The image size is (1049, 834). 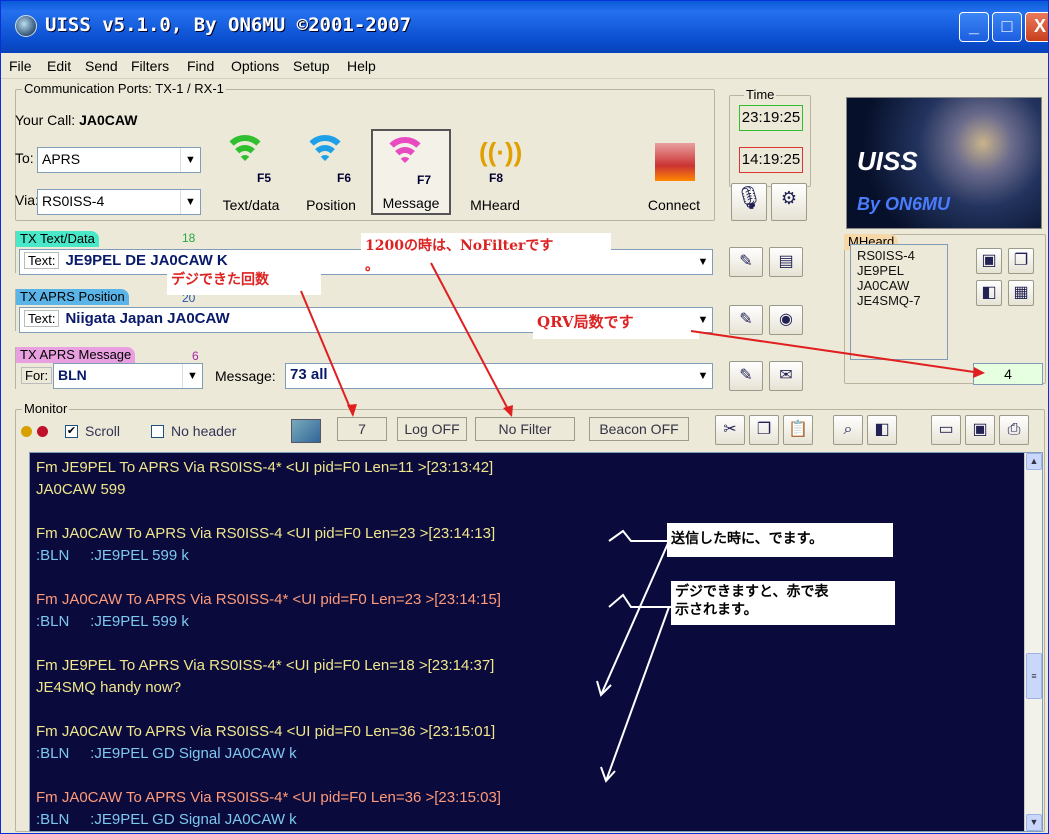 What do you see at coordinates (244, 281) in the screenshot?
I see `annotation-digi-count: デジできた回数` at bounding box center [244, 281].